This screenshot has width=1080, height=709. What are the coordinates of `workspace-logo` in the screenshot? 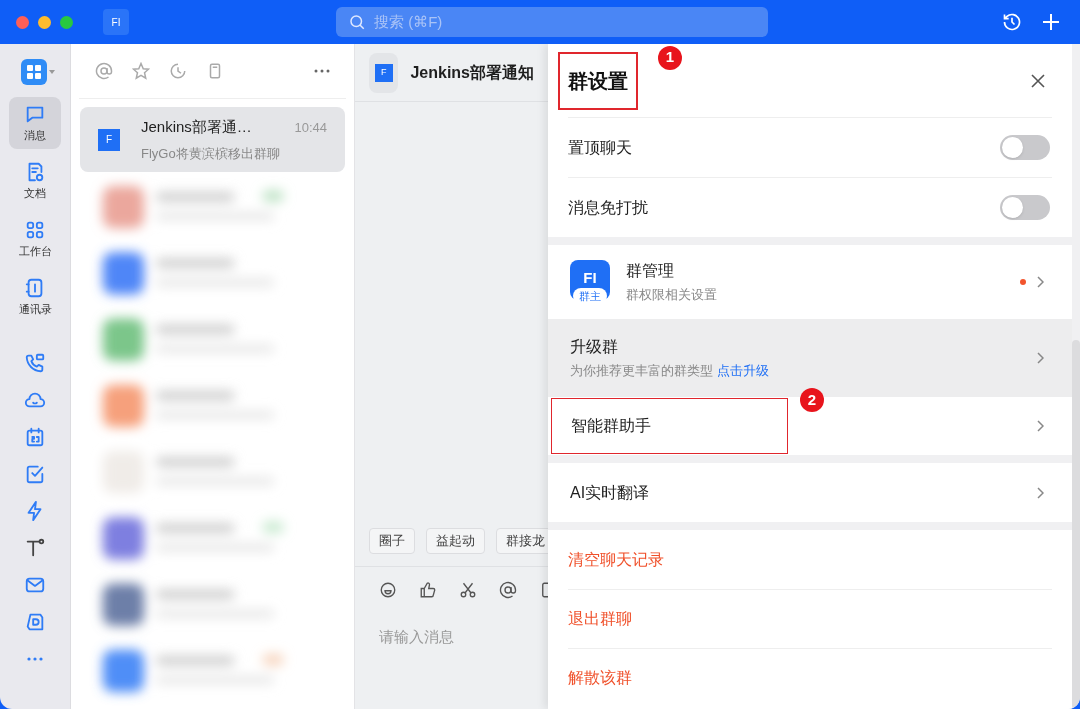 It's located at (34, 72).